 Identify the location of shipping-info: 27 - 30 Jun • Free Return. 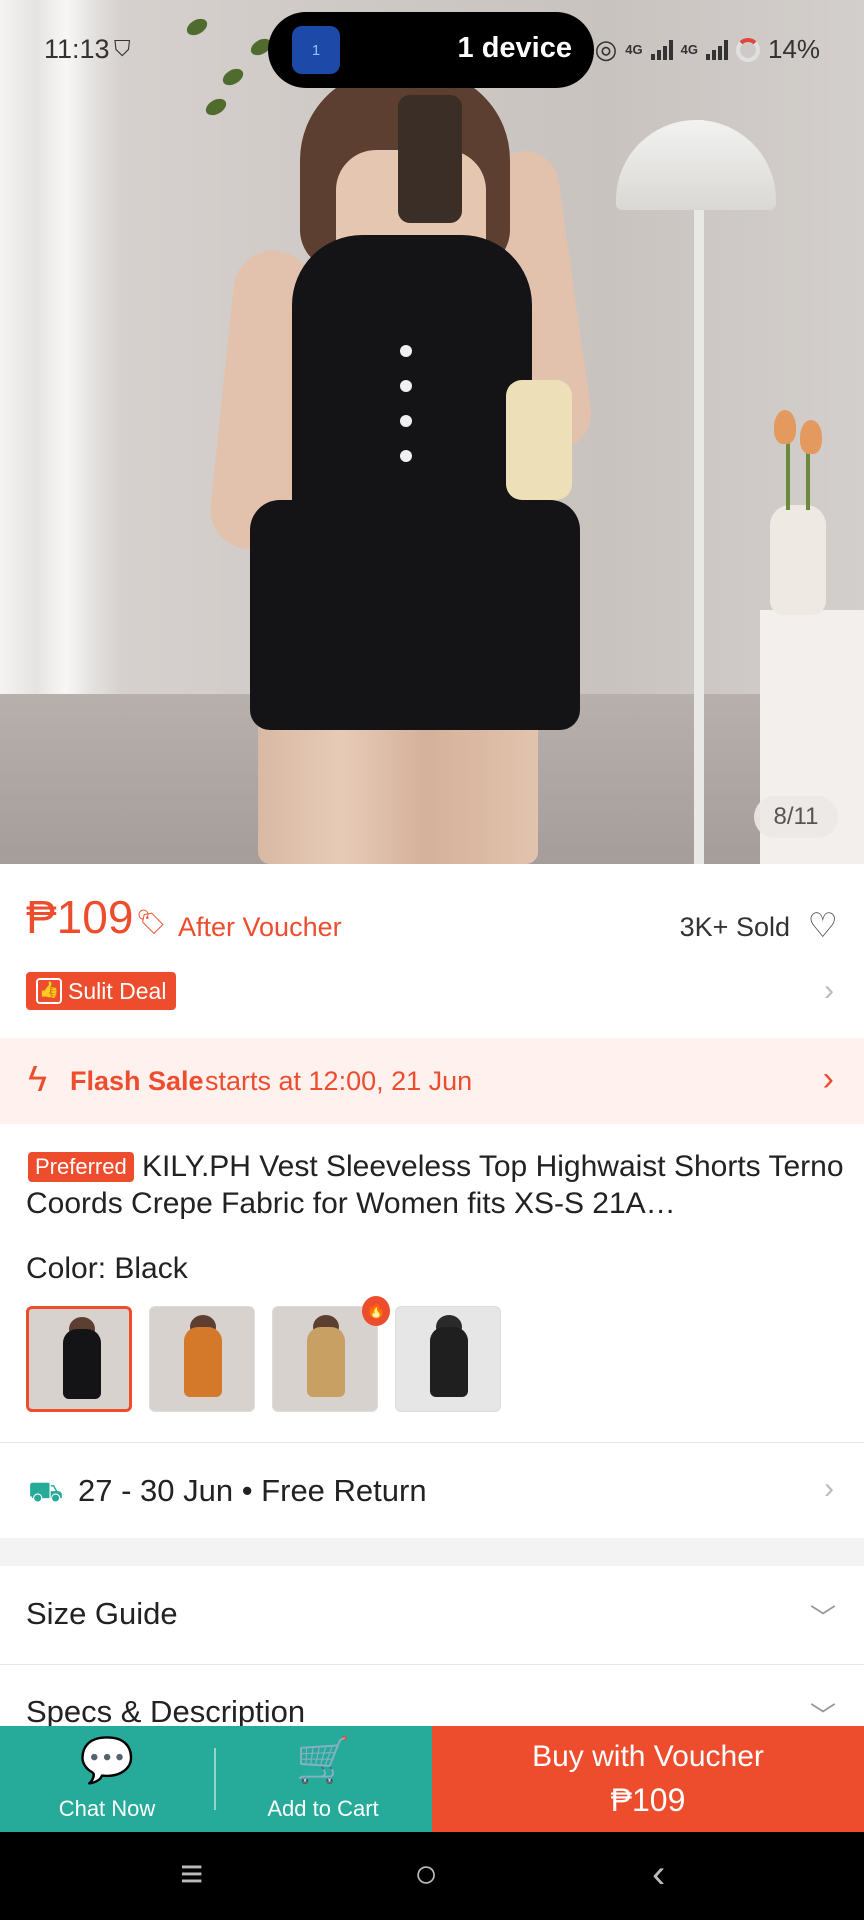
(252, 1491).